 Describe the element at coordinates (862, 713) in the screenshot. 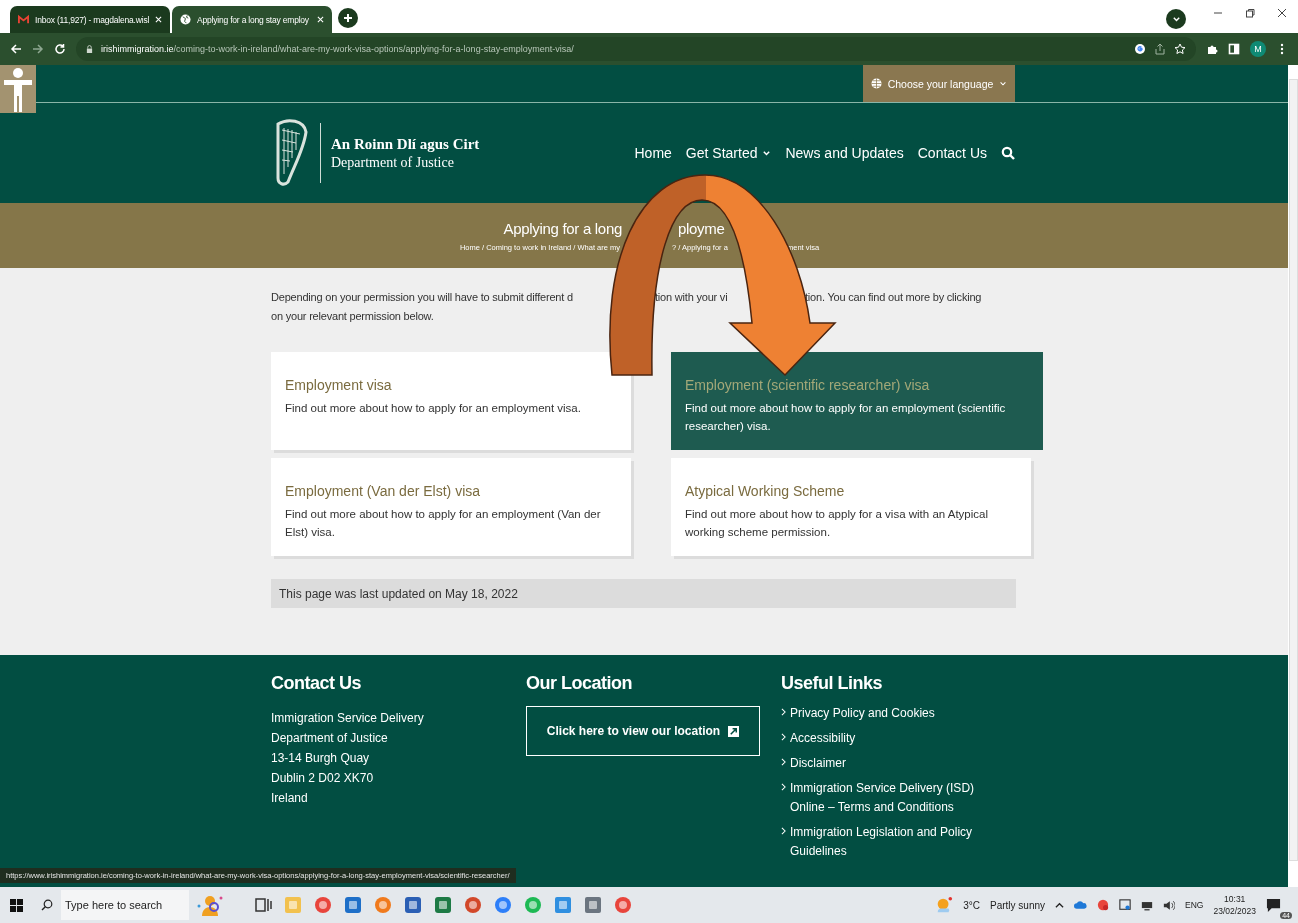

I see `footer-link: Privacy Policy and Cookies` at that location.